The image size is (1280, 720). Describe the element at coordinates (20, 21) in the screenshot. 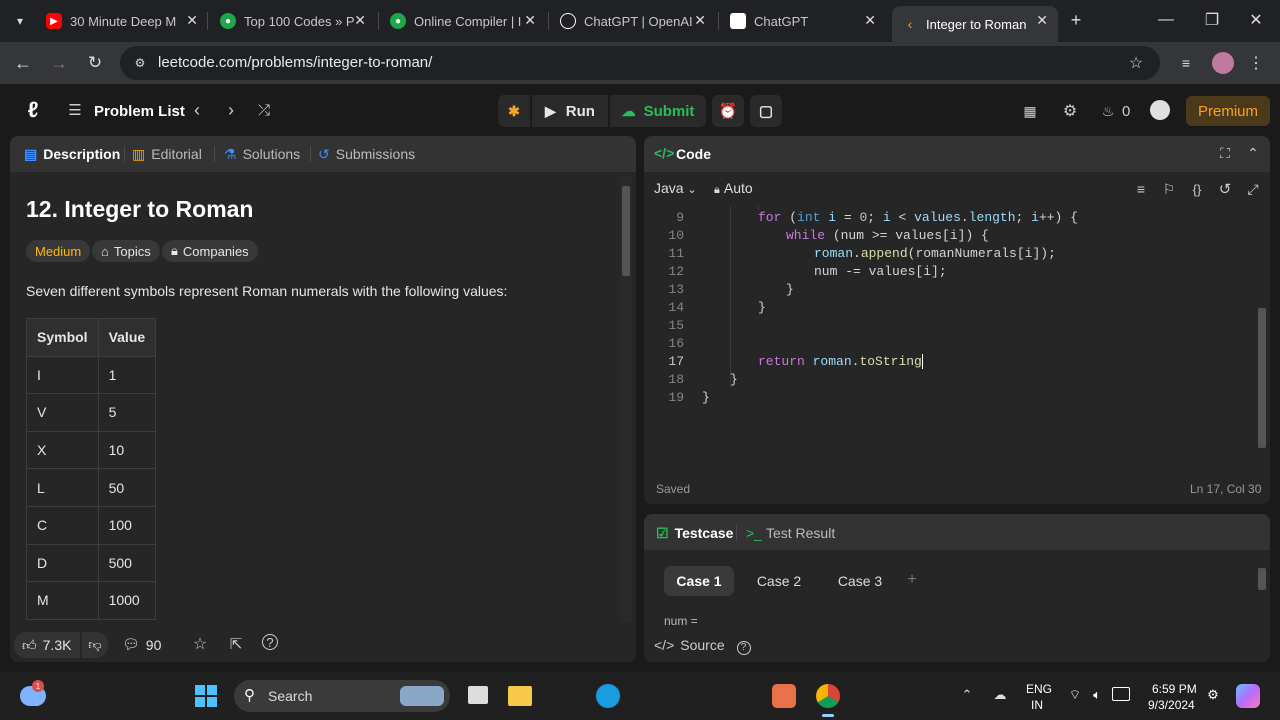

I see `tab-search-dropdown-icon: ▾` at that location.